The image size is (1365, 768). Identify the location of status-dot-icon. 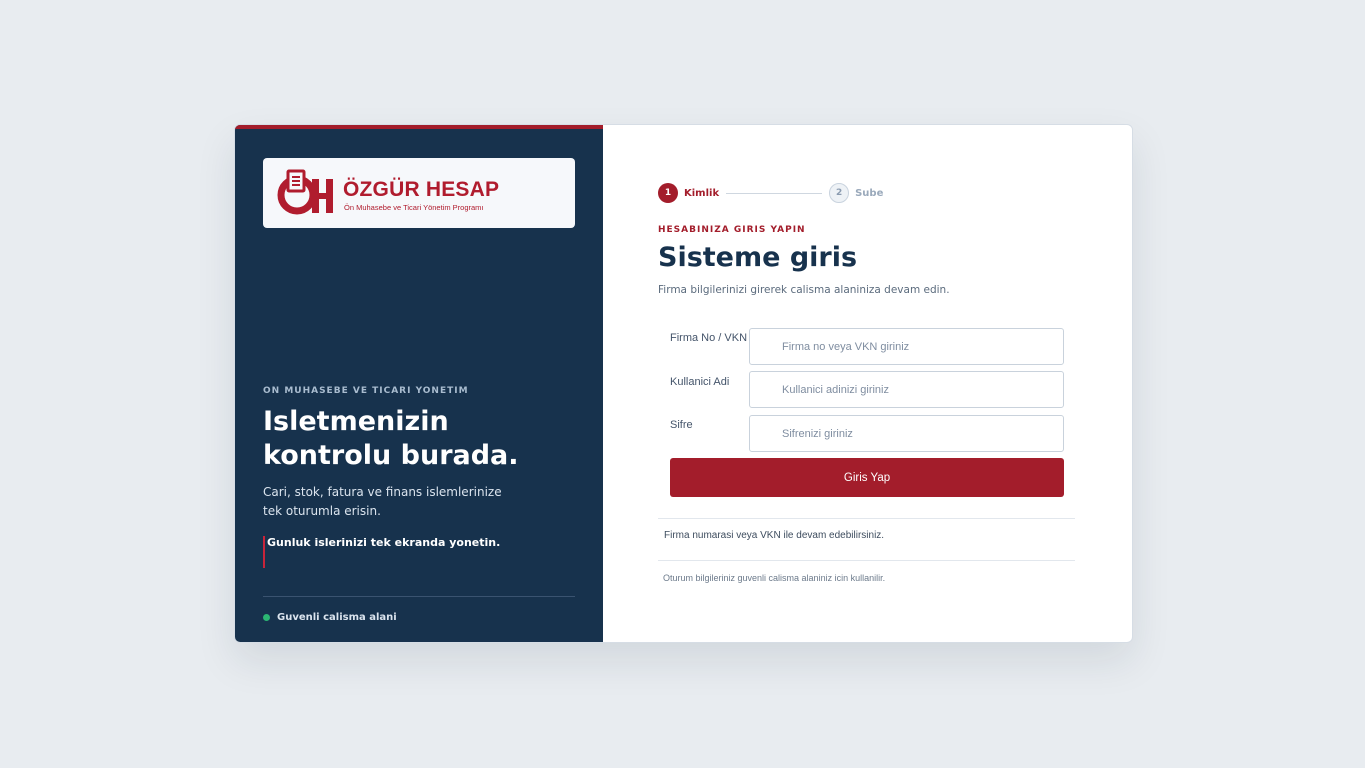
(266, 617).